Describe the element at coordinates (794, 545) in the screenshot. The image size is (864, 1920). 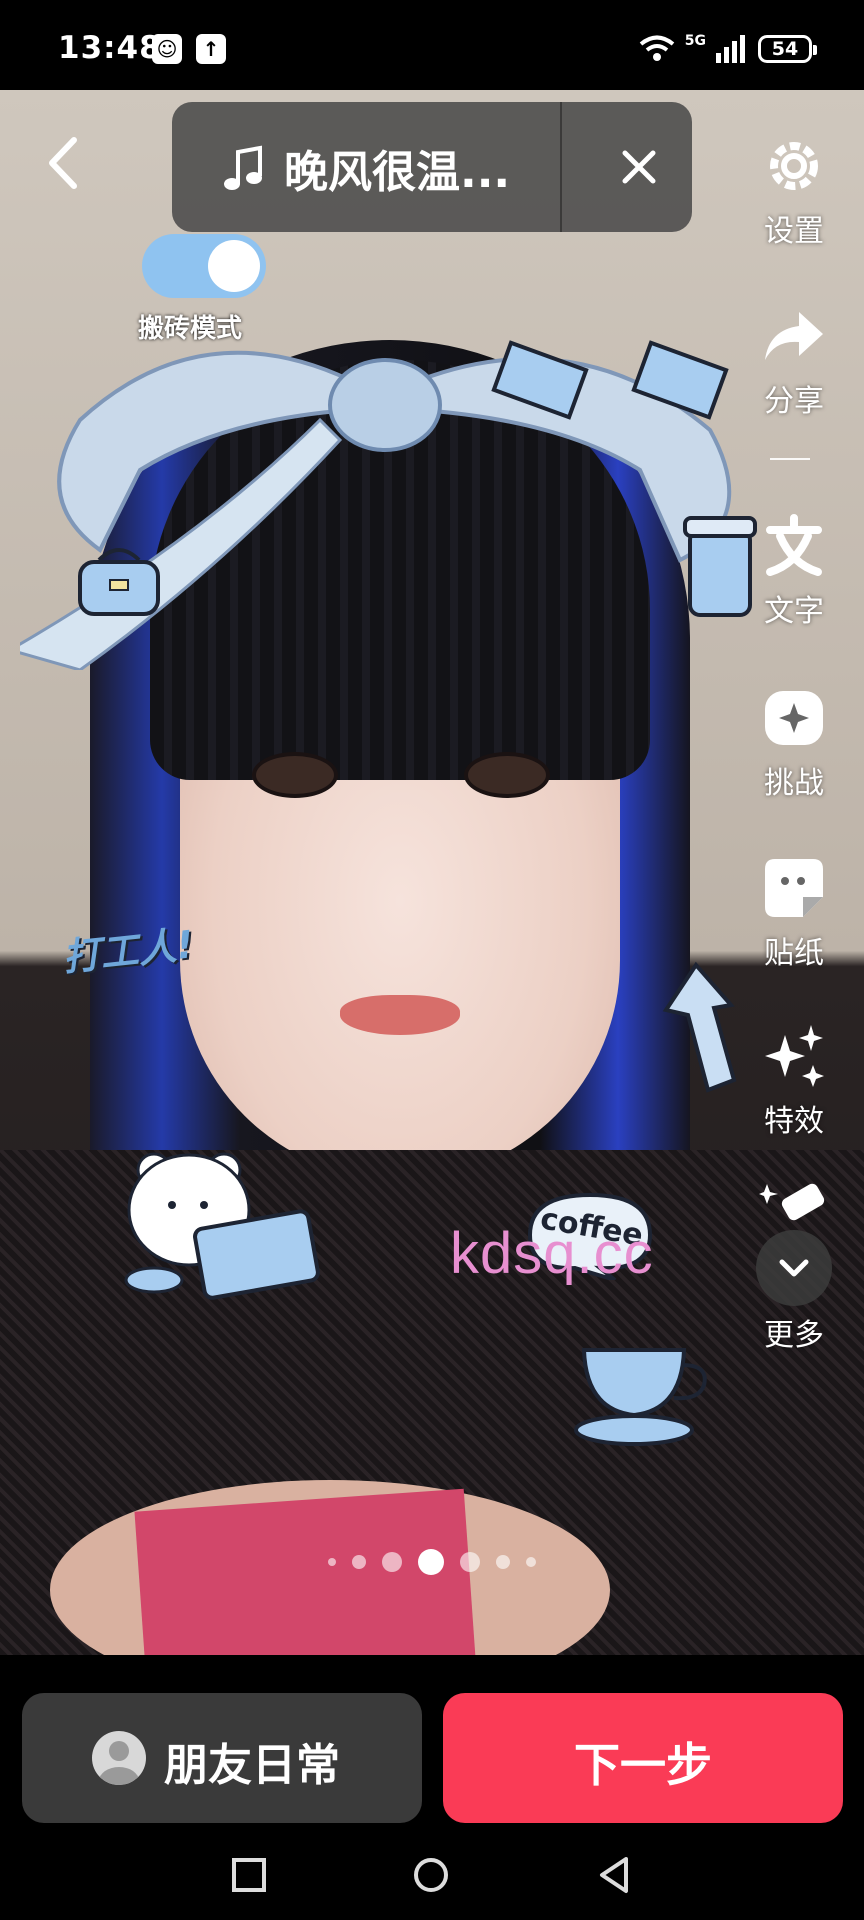
I see `text-icon` at that location.